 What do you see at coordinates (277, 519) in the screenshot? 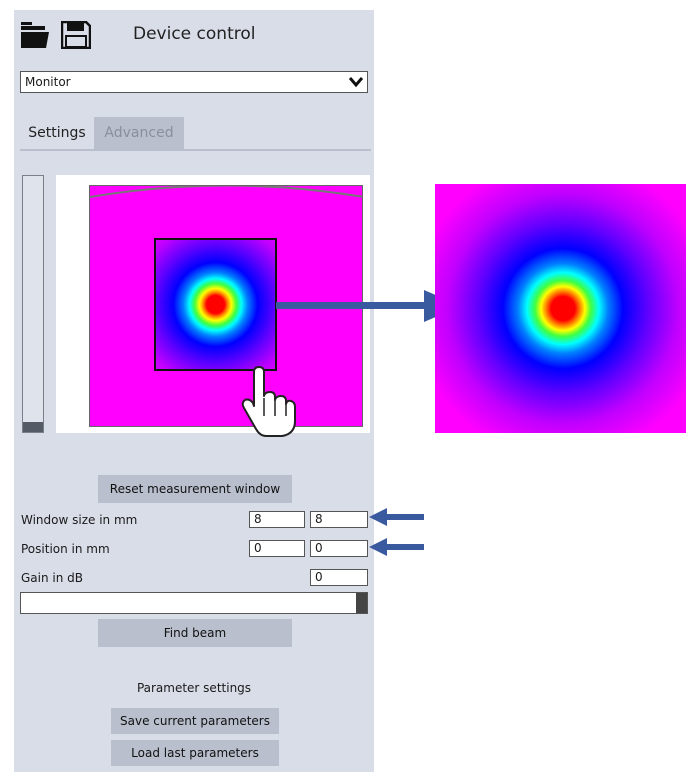
I see `window-size-x-field: 8` at bounding box center [277, 519].